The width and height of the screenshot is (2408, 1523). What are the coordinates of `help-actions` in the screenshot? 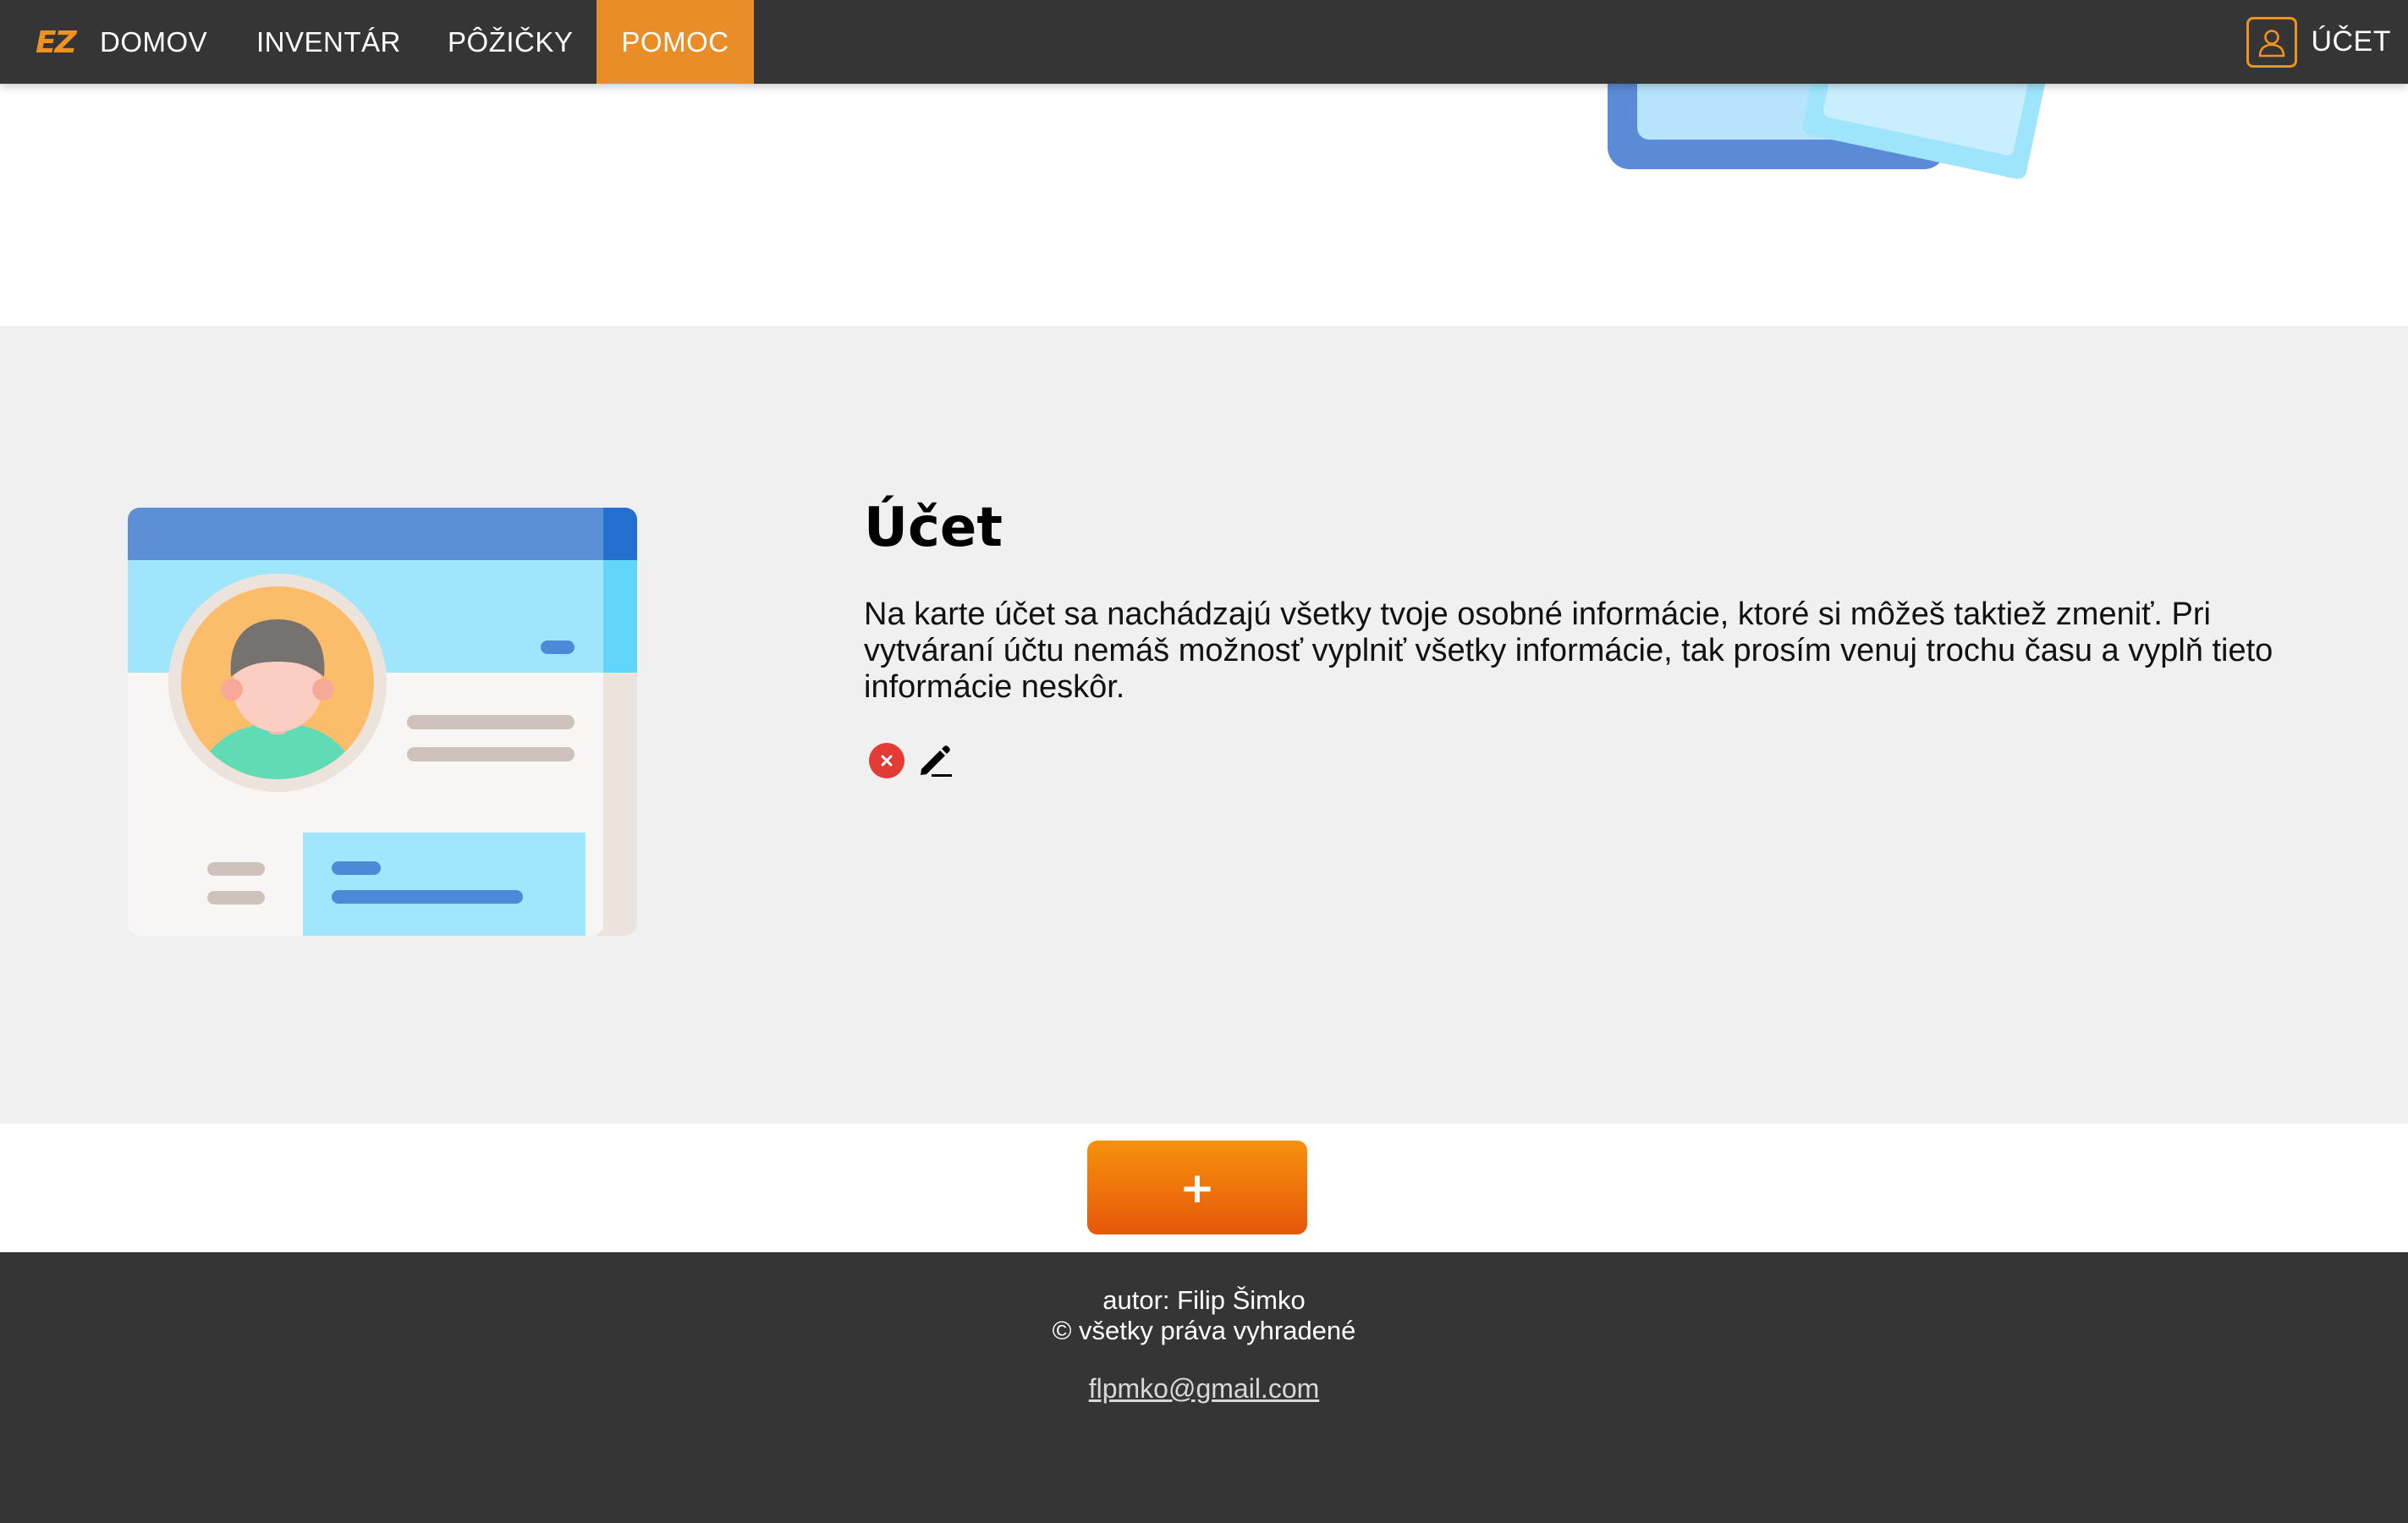 It's located at (912, 761).